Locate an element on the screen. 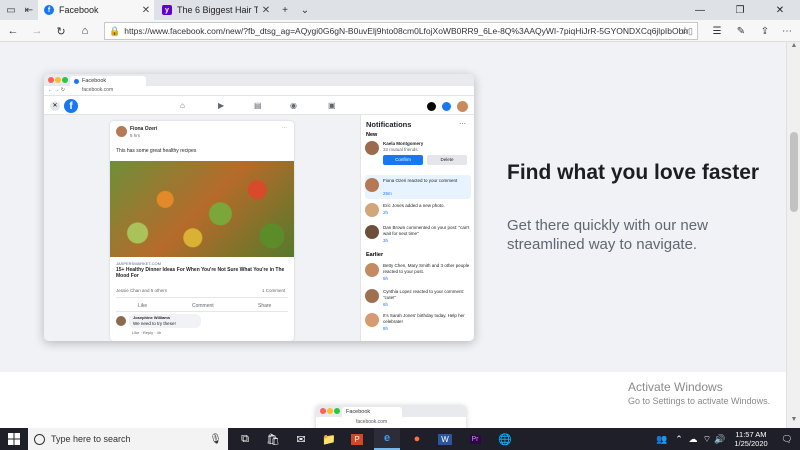  start-button is located at coordinates (14, 439).